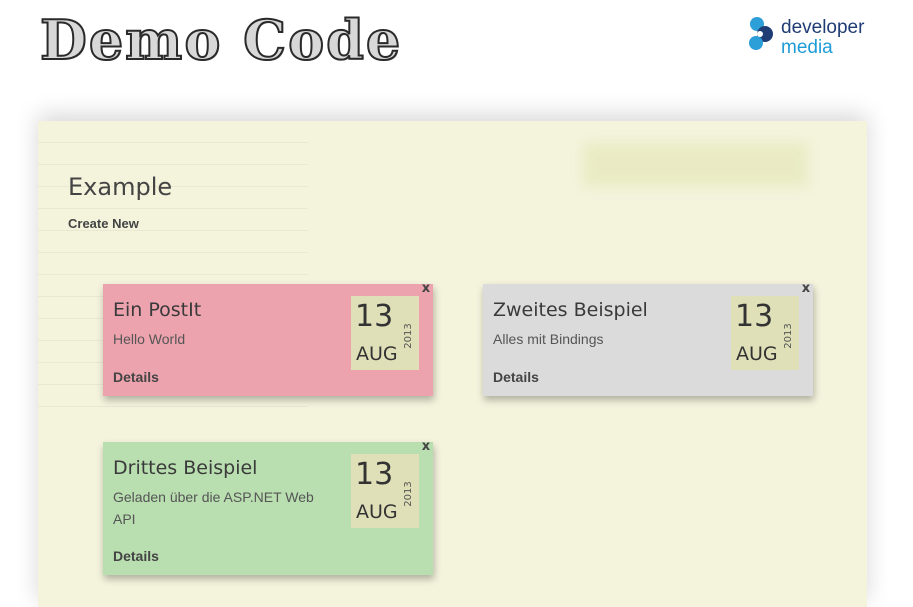 The width and height of the screenshot is (913, 607). What do you see at coordinates (213, 508) in the screenshot?
I see `note-text: Geladen über die ASP.NET Web API` at bounding box center [213, 508].